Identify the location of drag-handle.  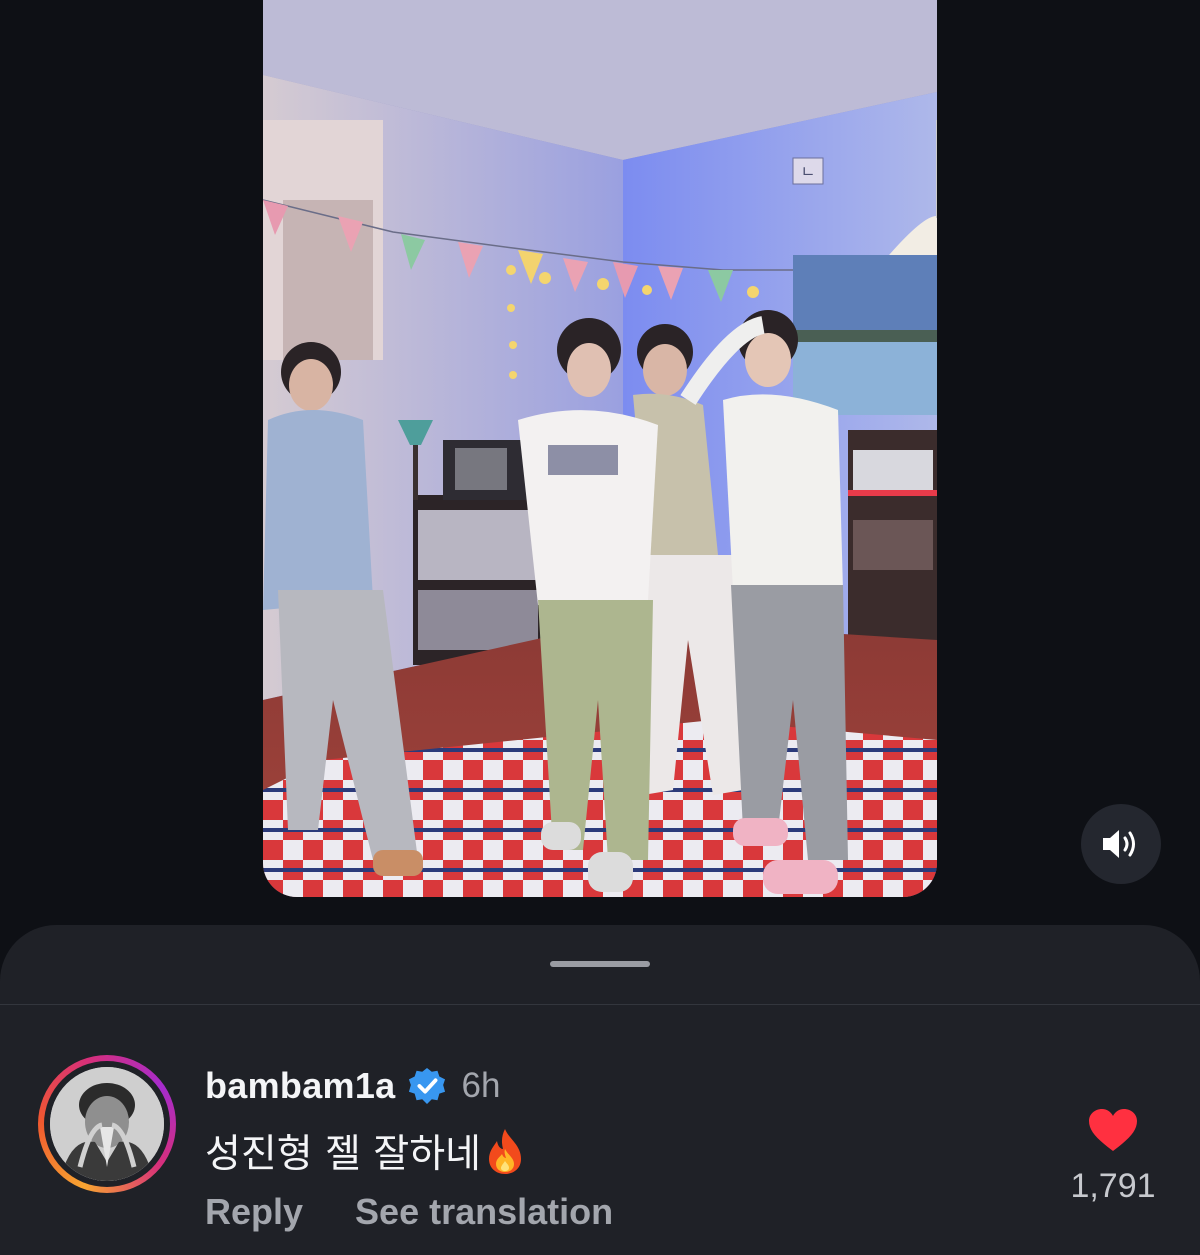
(600, 964).